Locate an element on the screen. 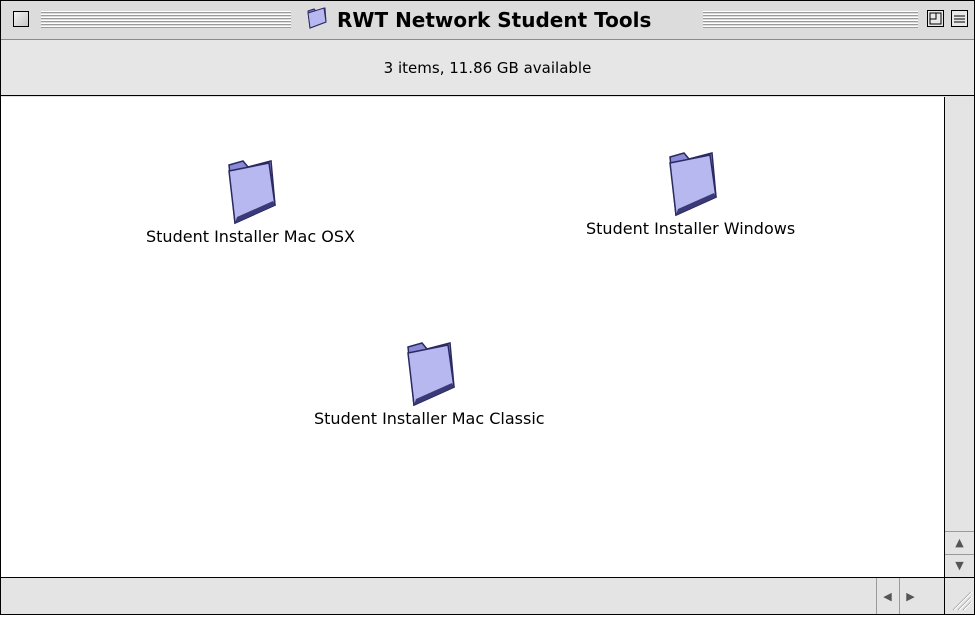  folder-item-mac-classic: Student Installer Mac Classic is located at coordinates (429, 383).